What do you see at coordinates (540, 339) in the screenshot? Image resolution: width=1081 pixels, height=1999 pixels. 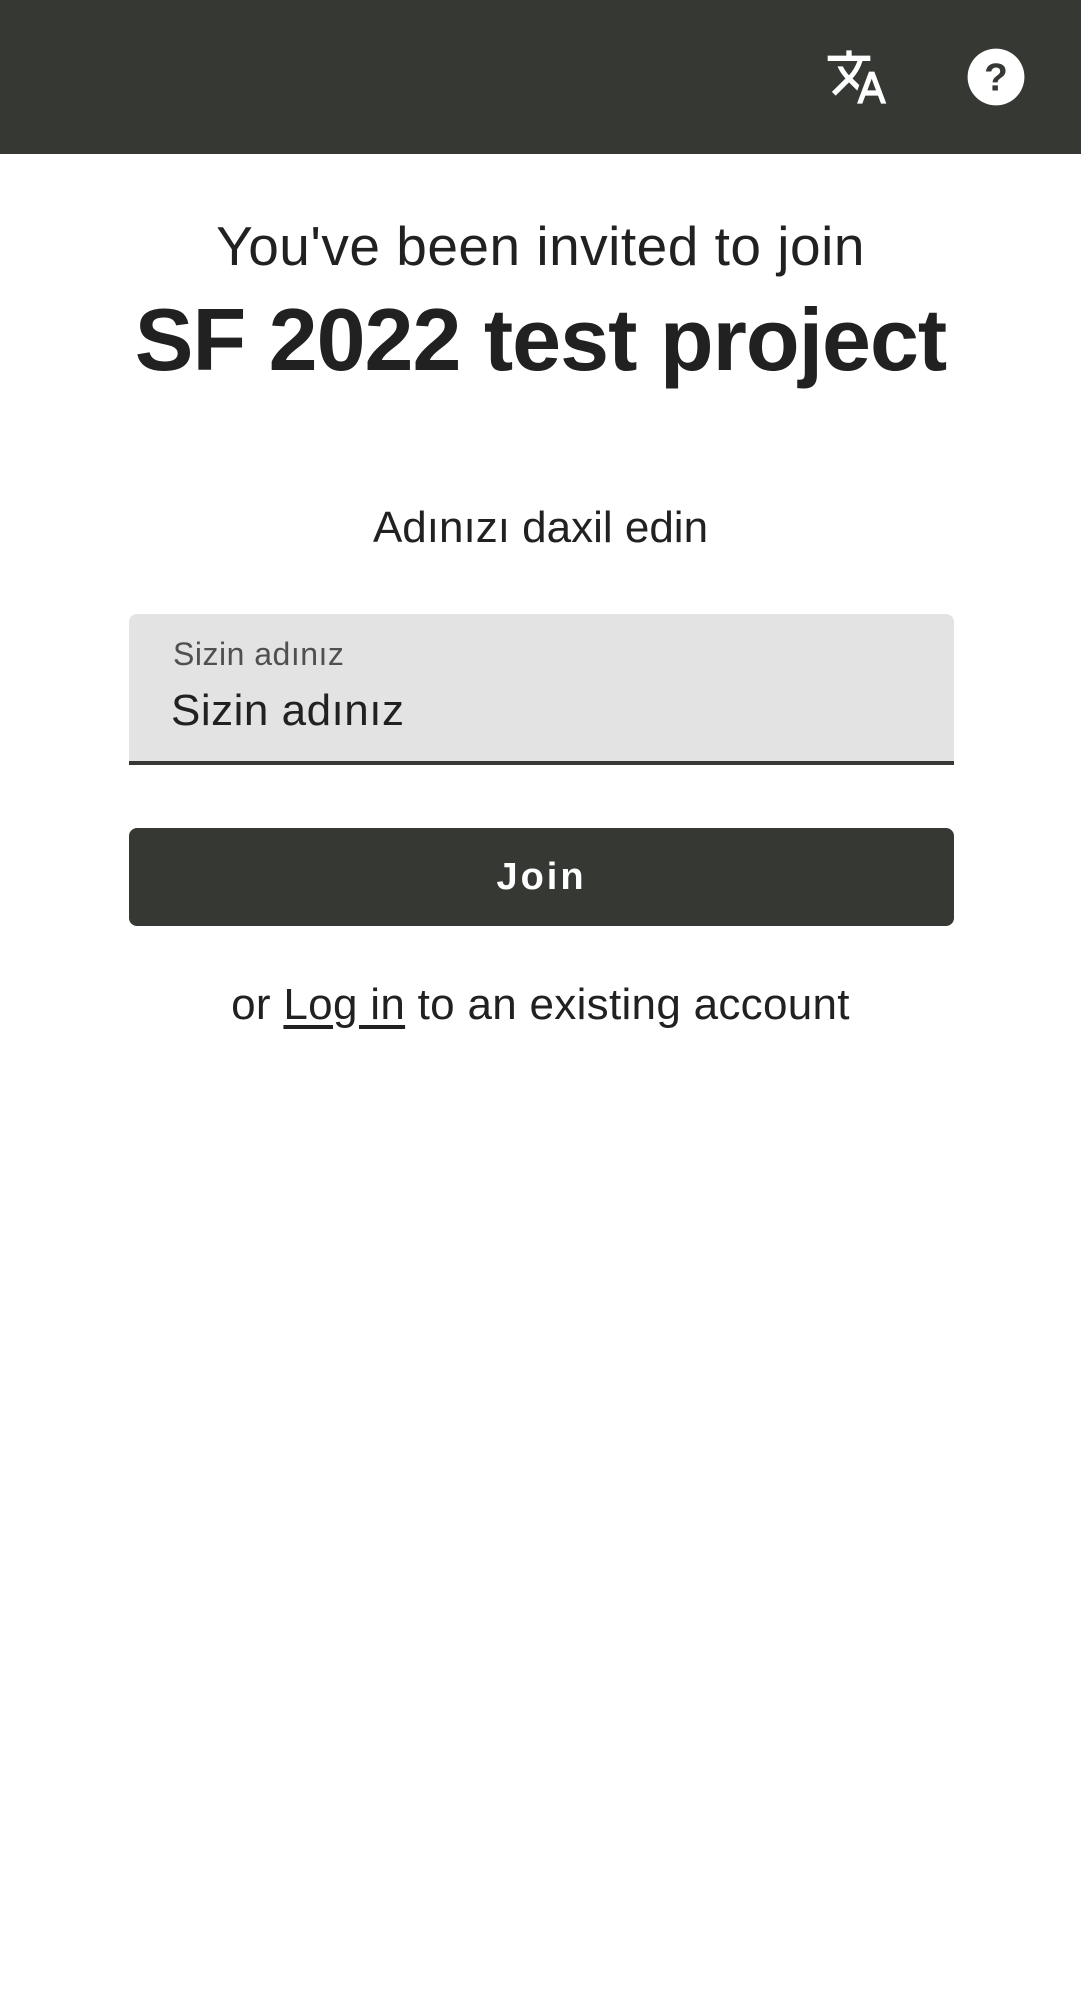 I see `project-title: SF 2022 test project` at bounding box center [540, 339].